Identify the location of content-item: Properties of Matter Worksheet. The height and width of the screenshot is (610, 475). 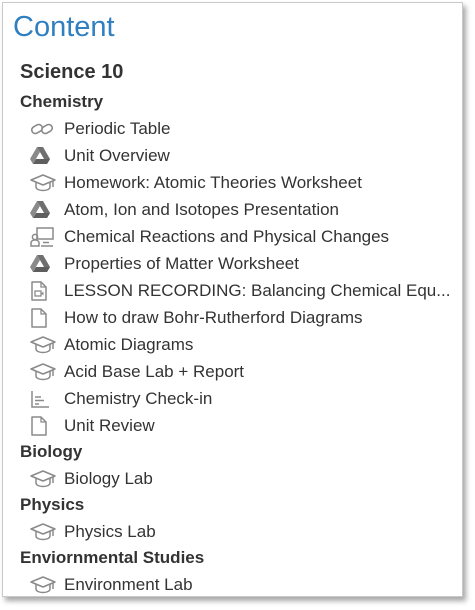
(232, 263).